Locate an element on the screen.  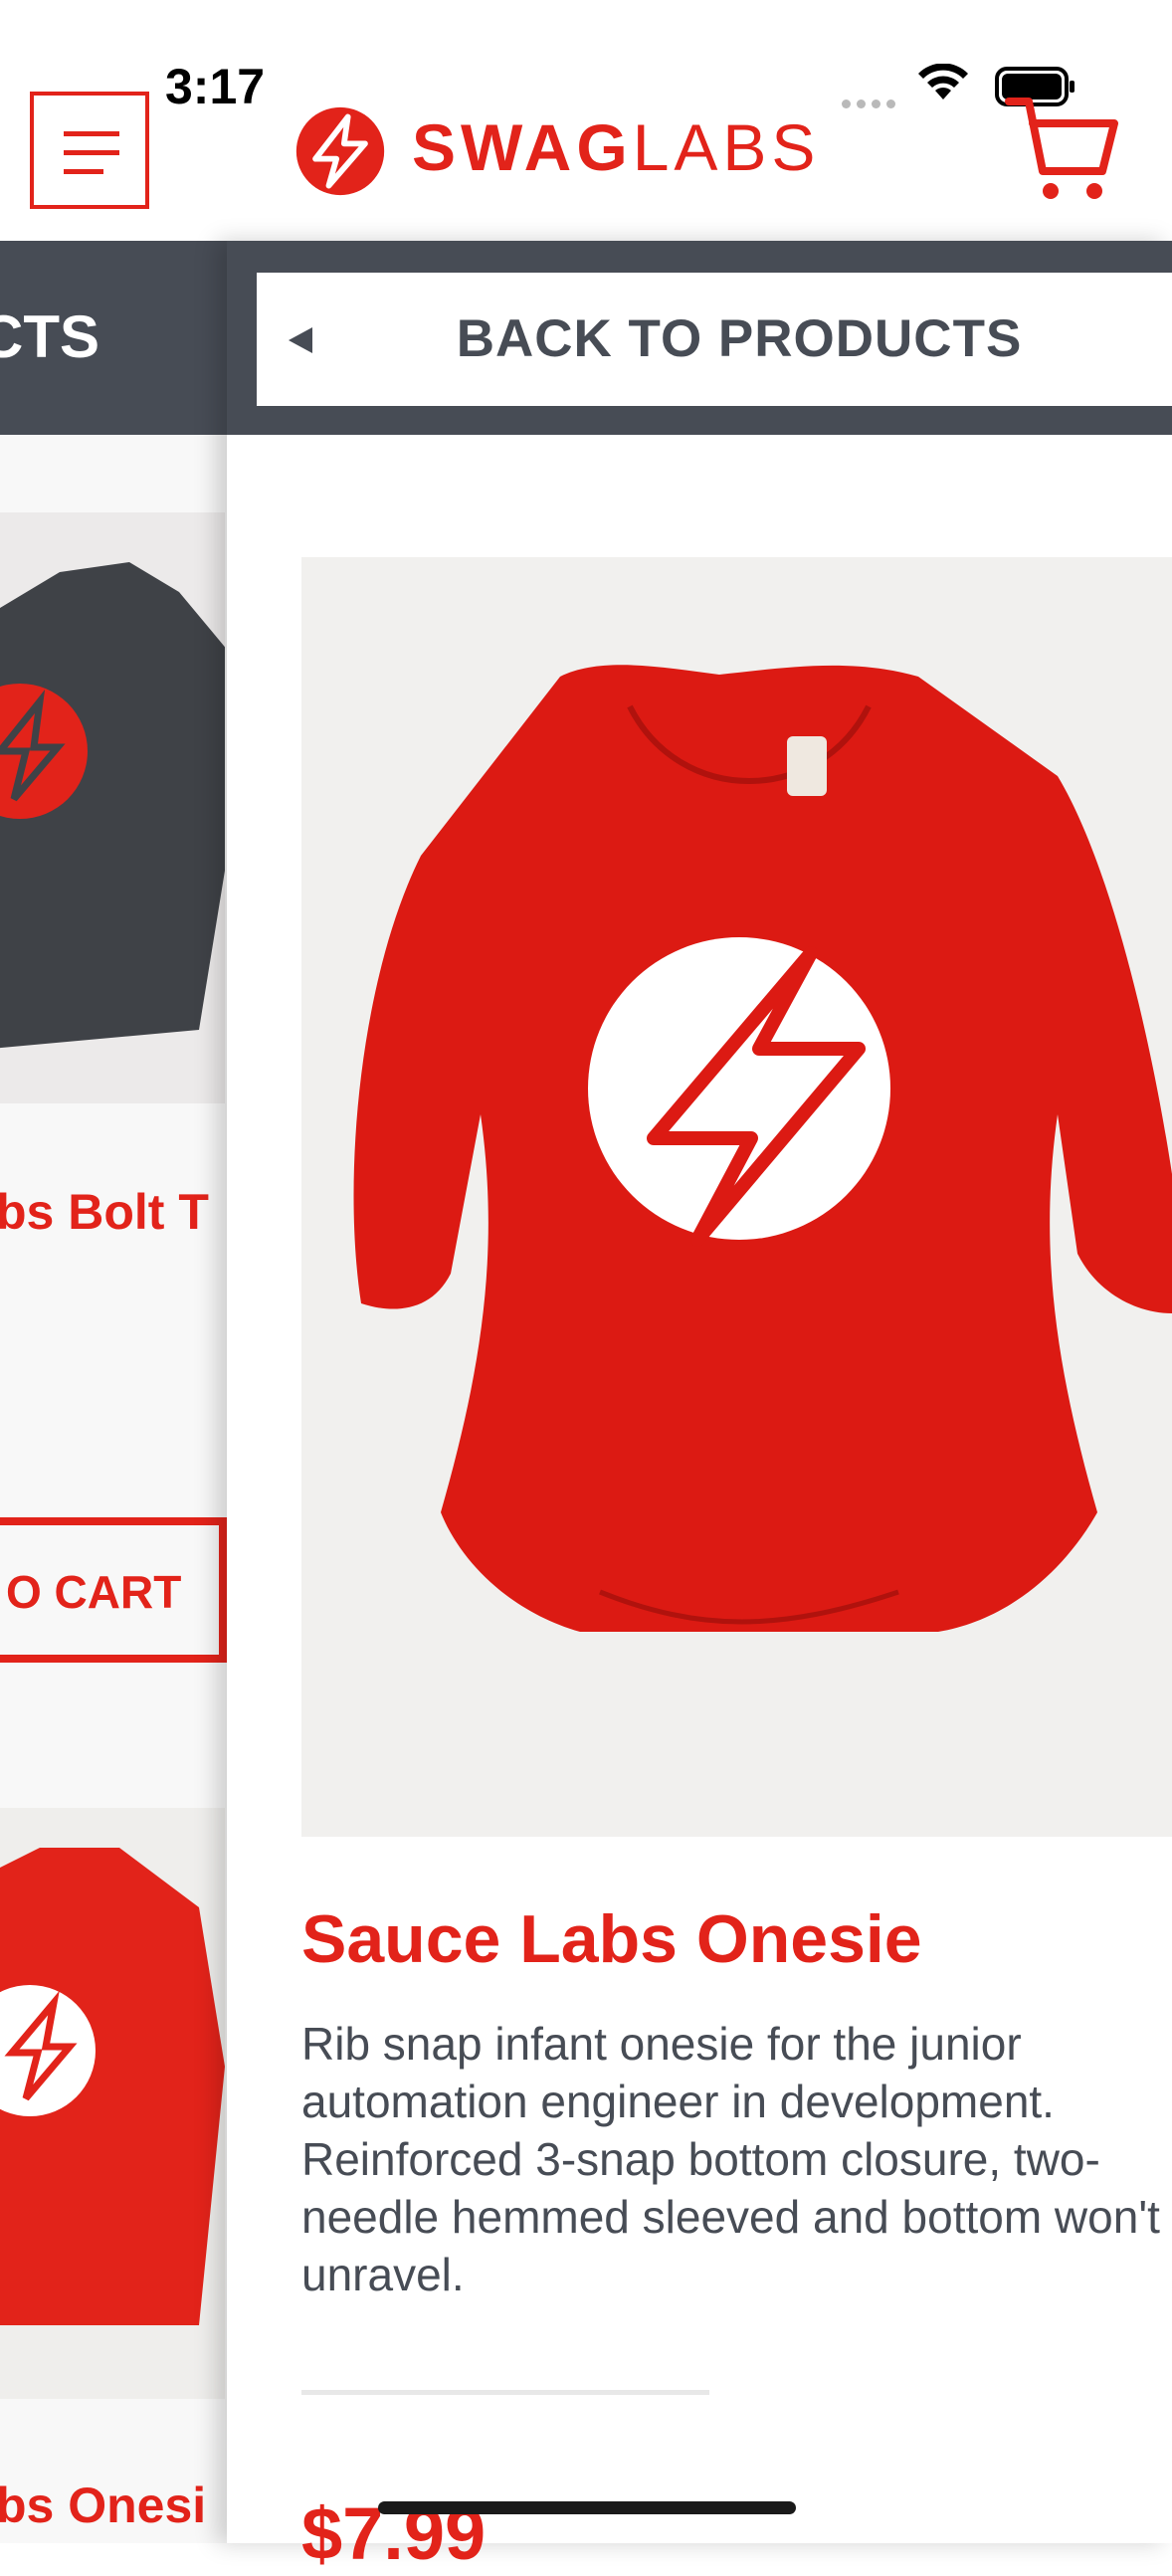
detail-header-bar: BACK TO PRODUCTS is located at coordinates (699, 338).